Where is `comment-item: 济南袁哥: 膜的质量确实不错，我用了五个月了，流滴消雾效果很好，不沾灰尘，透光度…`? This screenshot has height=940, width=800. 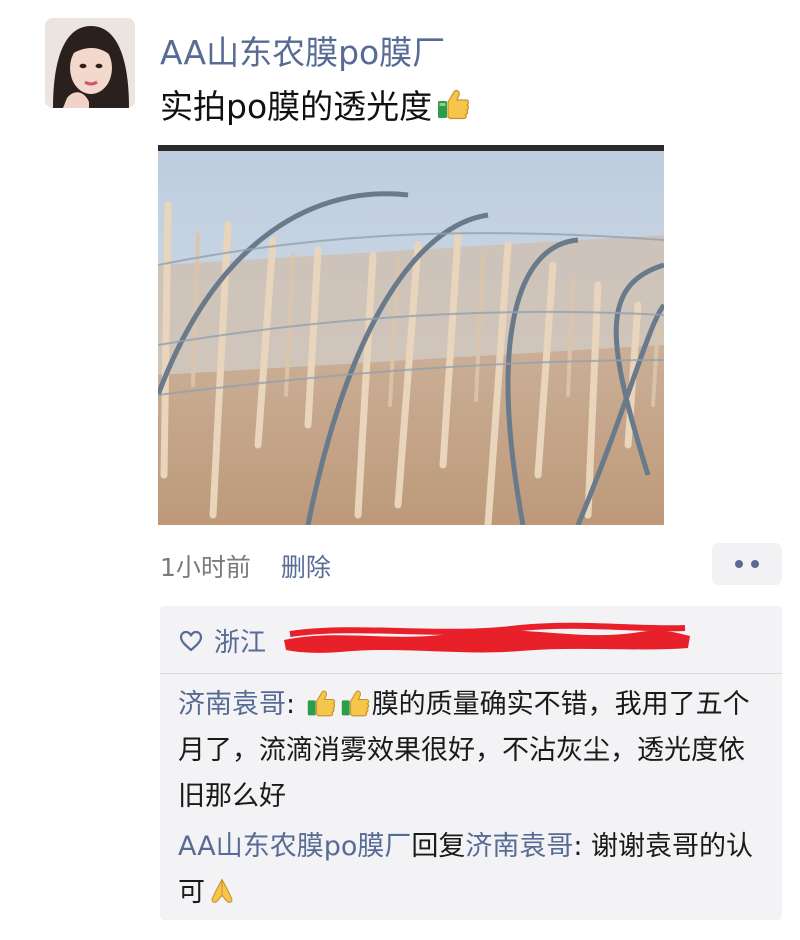
comment-item: 济南袁哥: 膜的质量确实不错，我用了五个月了，流滴消雾效果很好，不沾灰尘，透光度… is located at coordinates (473, 751).